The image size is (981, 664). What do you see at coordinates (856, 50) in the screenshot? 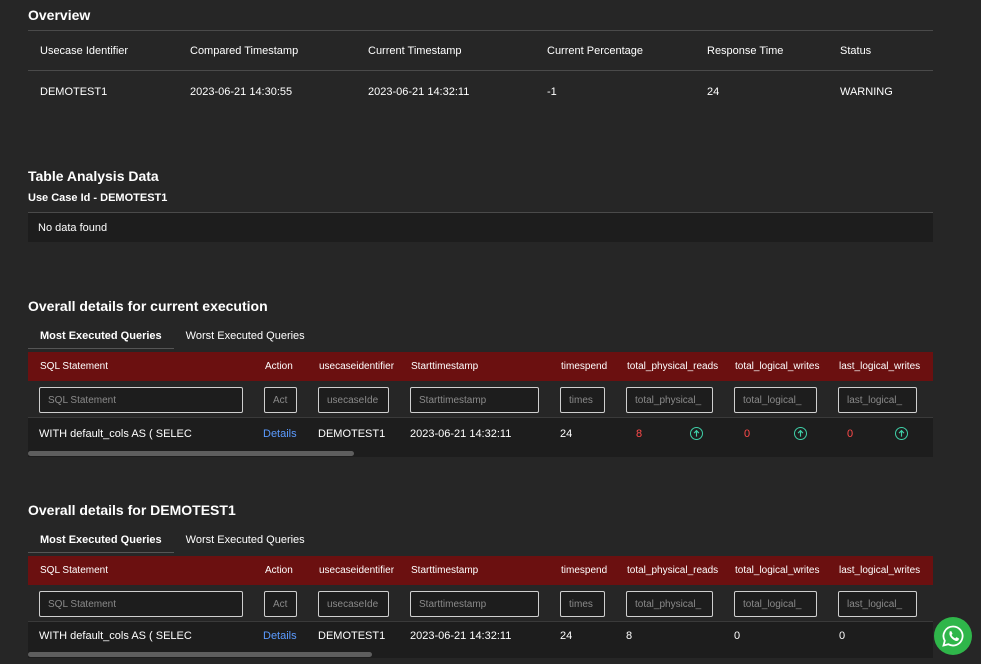
I see `overview-header: Status` at bounding box center [856, 50].